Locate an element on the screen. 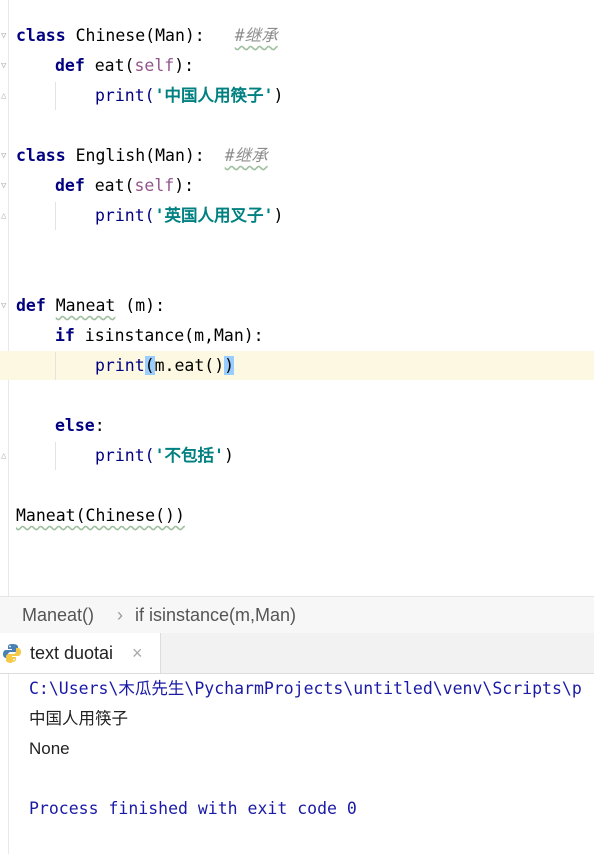 This screenshot has height=854, width=594. params: (m): is located at coordinates (140, 305).